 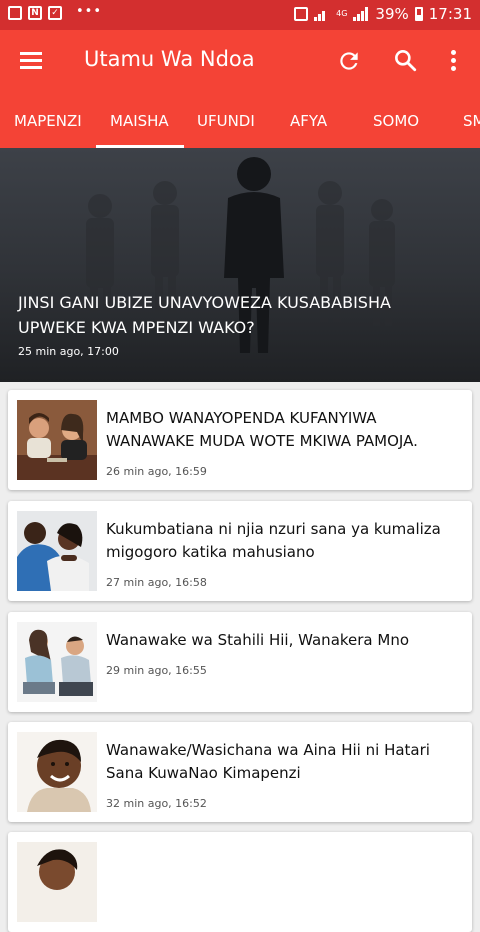 What do you see at coordinates (308, 120) in the screenshot?
I see `tab-afya: Afya` at bounding box center [308, 120].